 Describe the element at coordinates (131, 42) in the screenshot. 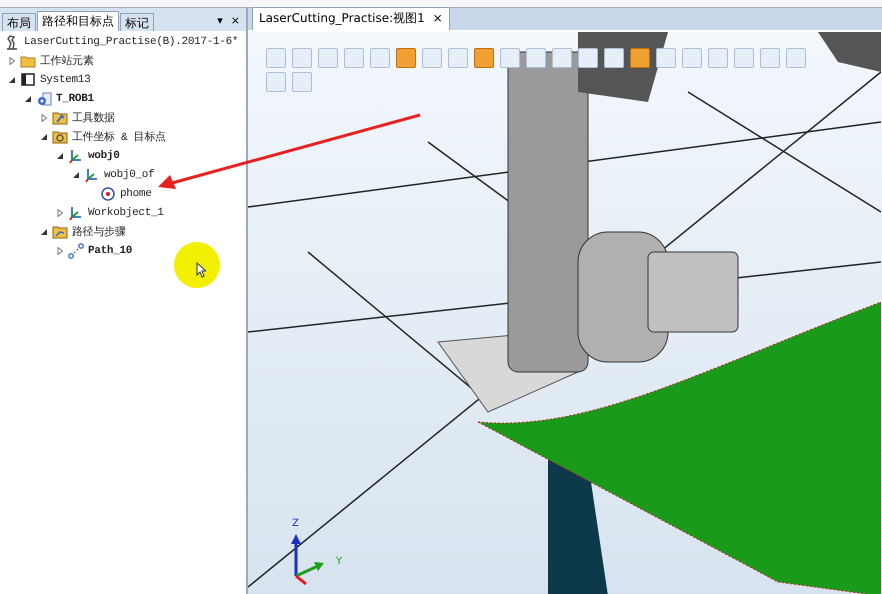

I see `tree-item: LaserCutting_Practise(B).2017-1-6*` at that location.